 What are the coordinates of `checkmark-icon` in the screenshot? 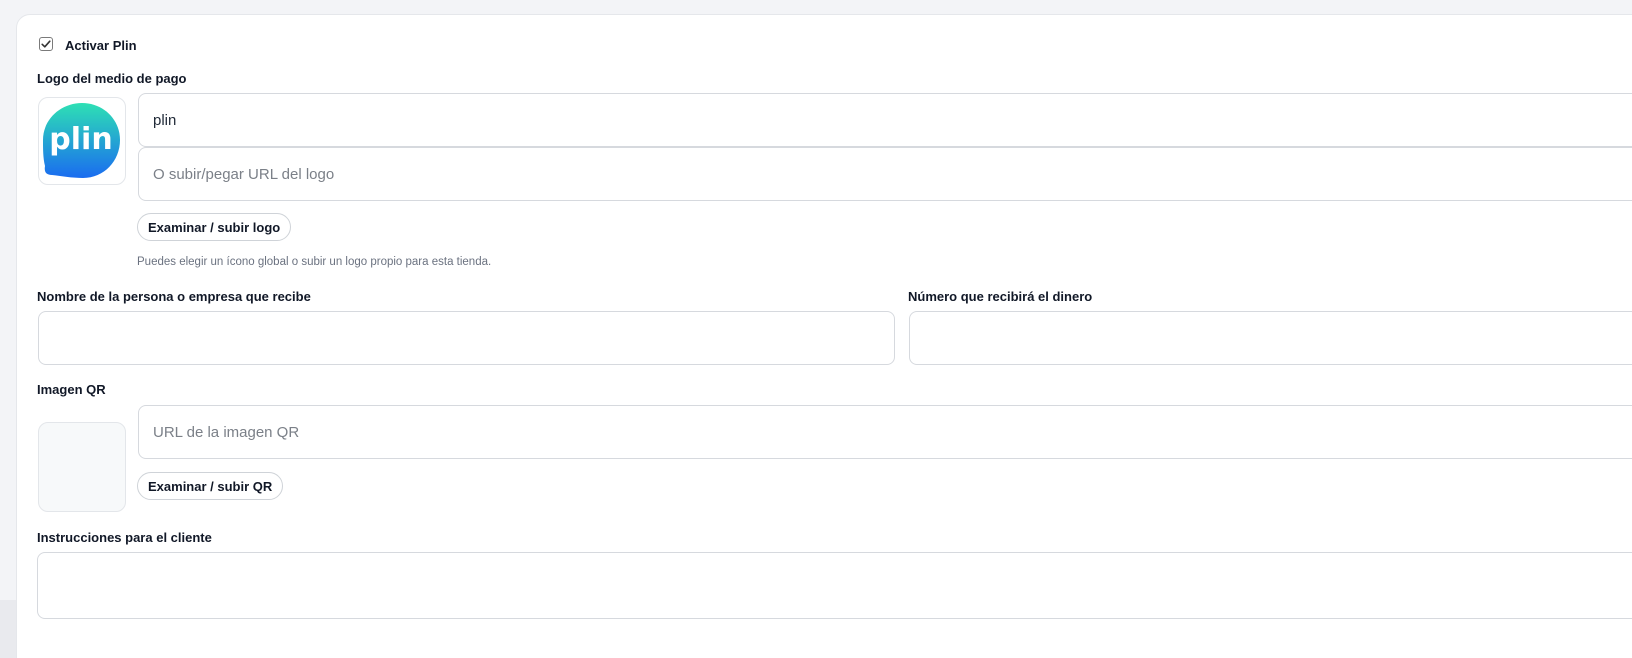 It's located at (46, 44).